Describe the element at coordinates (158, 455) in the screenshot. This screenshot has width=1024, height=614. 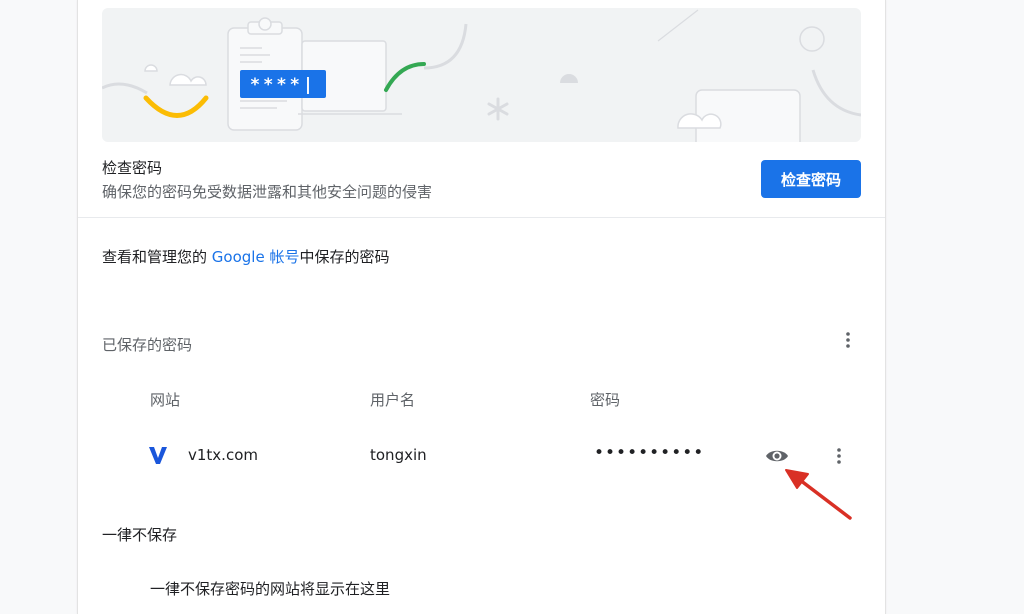
I see `site-favicon-icon` at that location.